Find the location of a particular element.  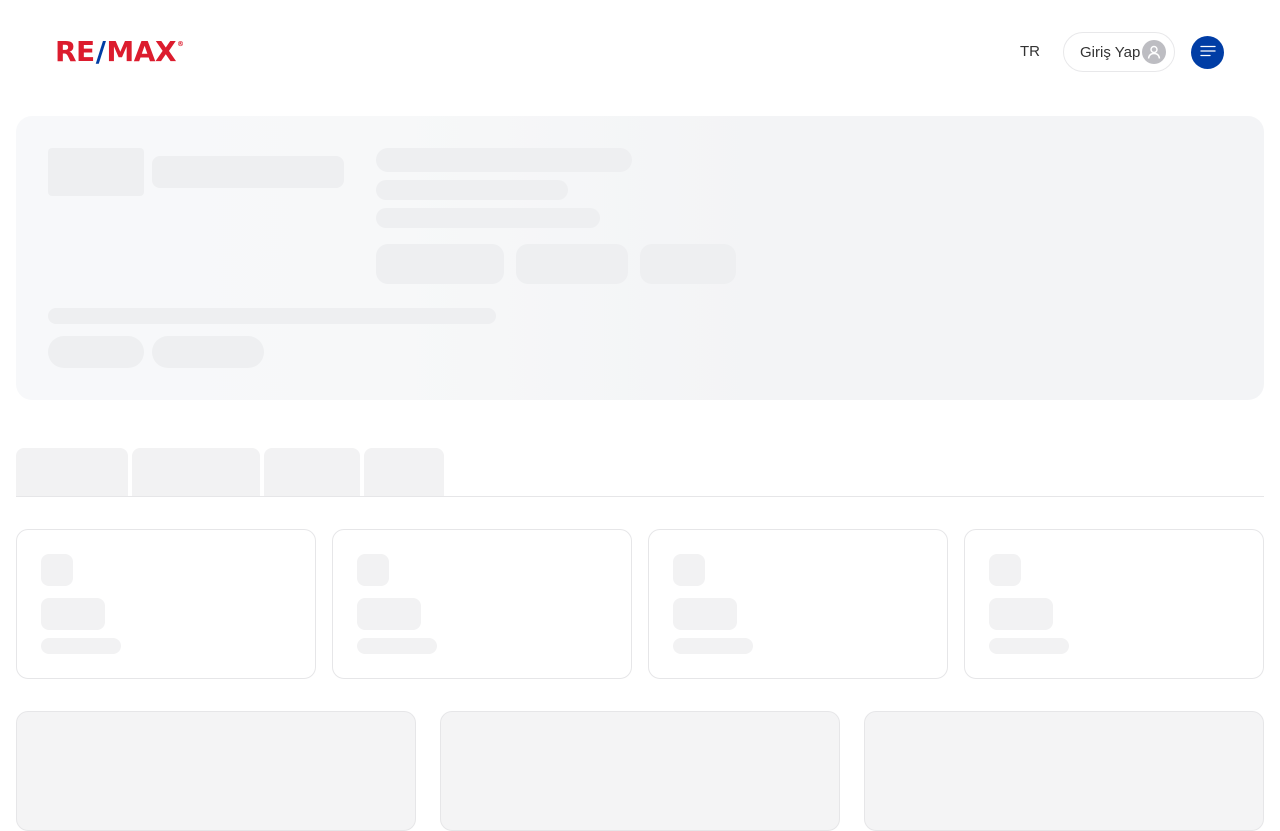

remax-logo: RE / MAX ® is located at coordinates (119, 52).